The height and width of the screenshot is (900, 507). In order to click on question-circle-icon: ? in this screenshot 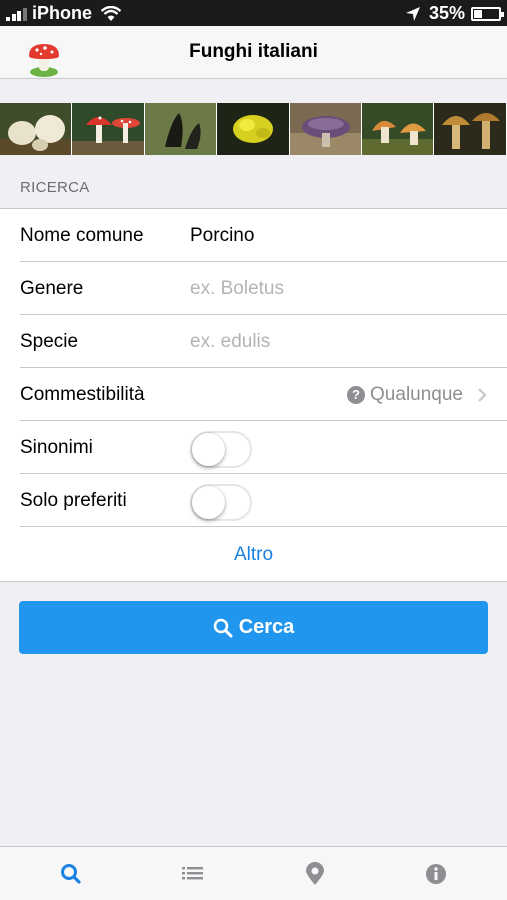, I will do `click(356, 395)`.